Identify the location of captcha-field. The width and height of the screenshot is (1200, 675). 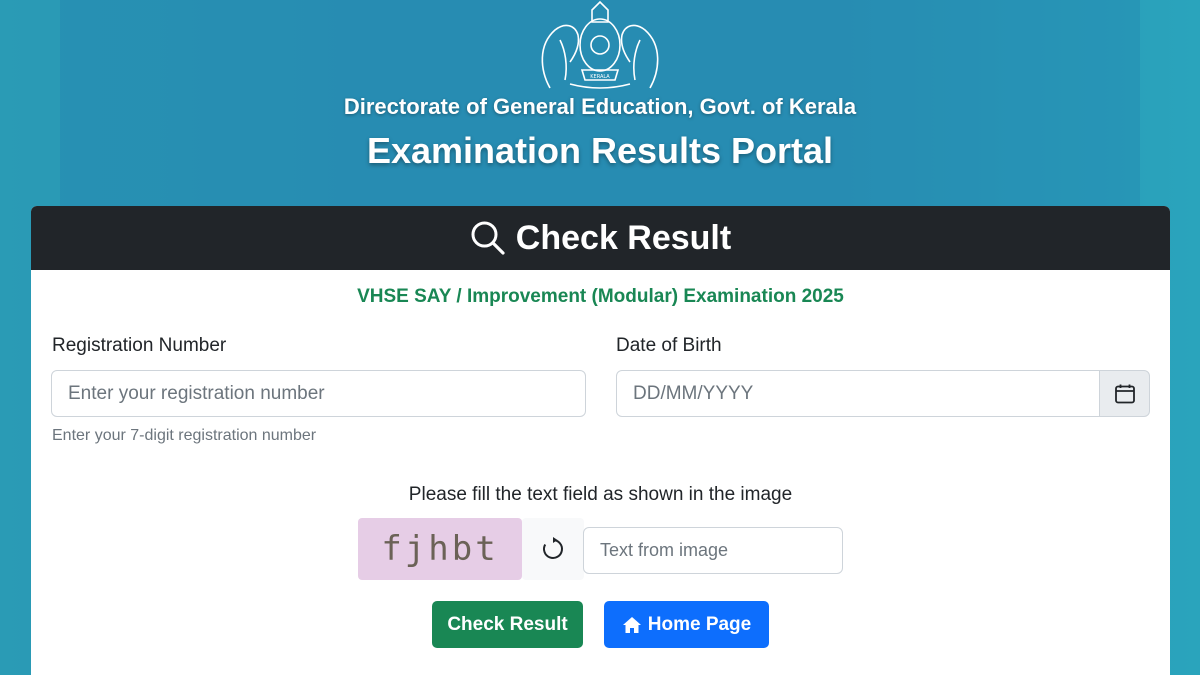
(713, 550).